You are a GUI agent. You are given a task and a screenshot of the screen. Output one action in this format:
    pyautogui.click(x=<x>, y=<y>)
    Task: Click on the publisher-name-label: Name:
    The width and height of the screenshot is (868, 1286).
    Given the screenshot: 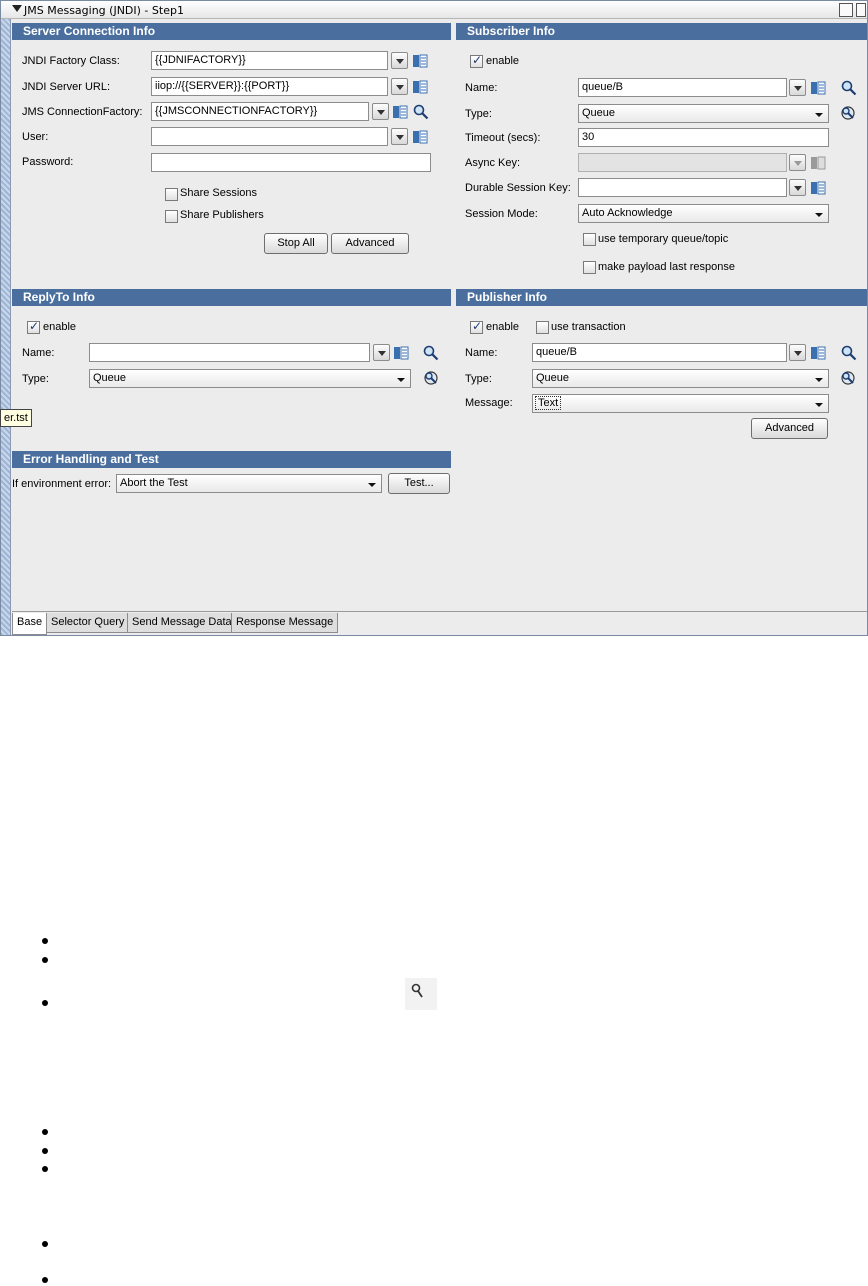 What is the action you would take?
    pyautogui.click(x=481, y=353)
    